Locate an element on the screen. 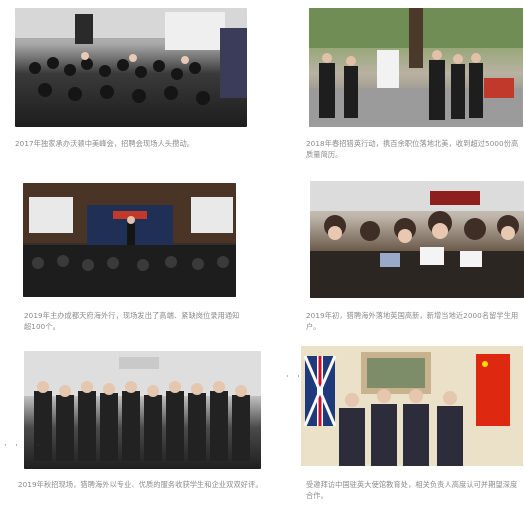  outdoor-fair-illustration is located at coordinates (416, 67).